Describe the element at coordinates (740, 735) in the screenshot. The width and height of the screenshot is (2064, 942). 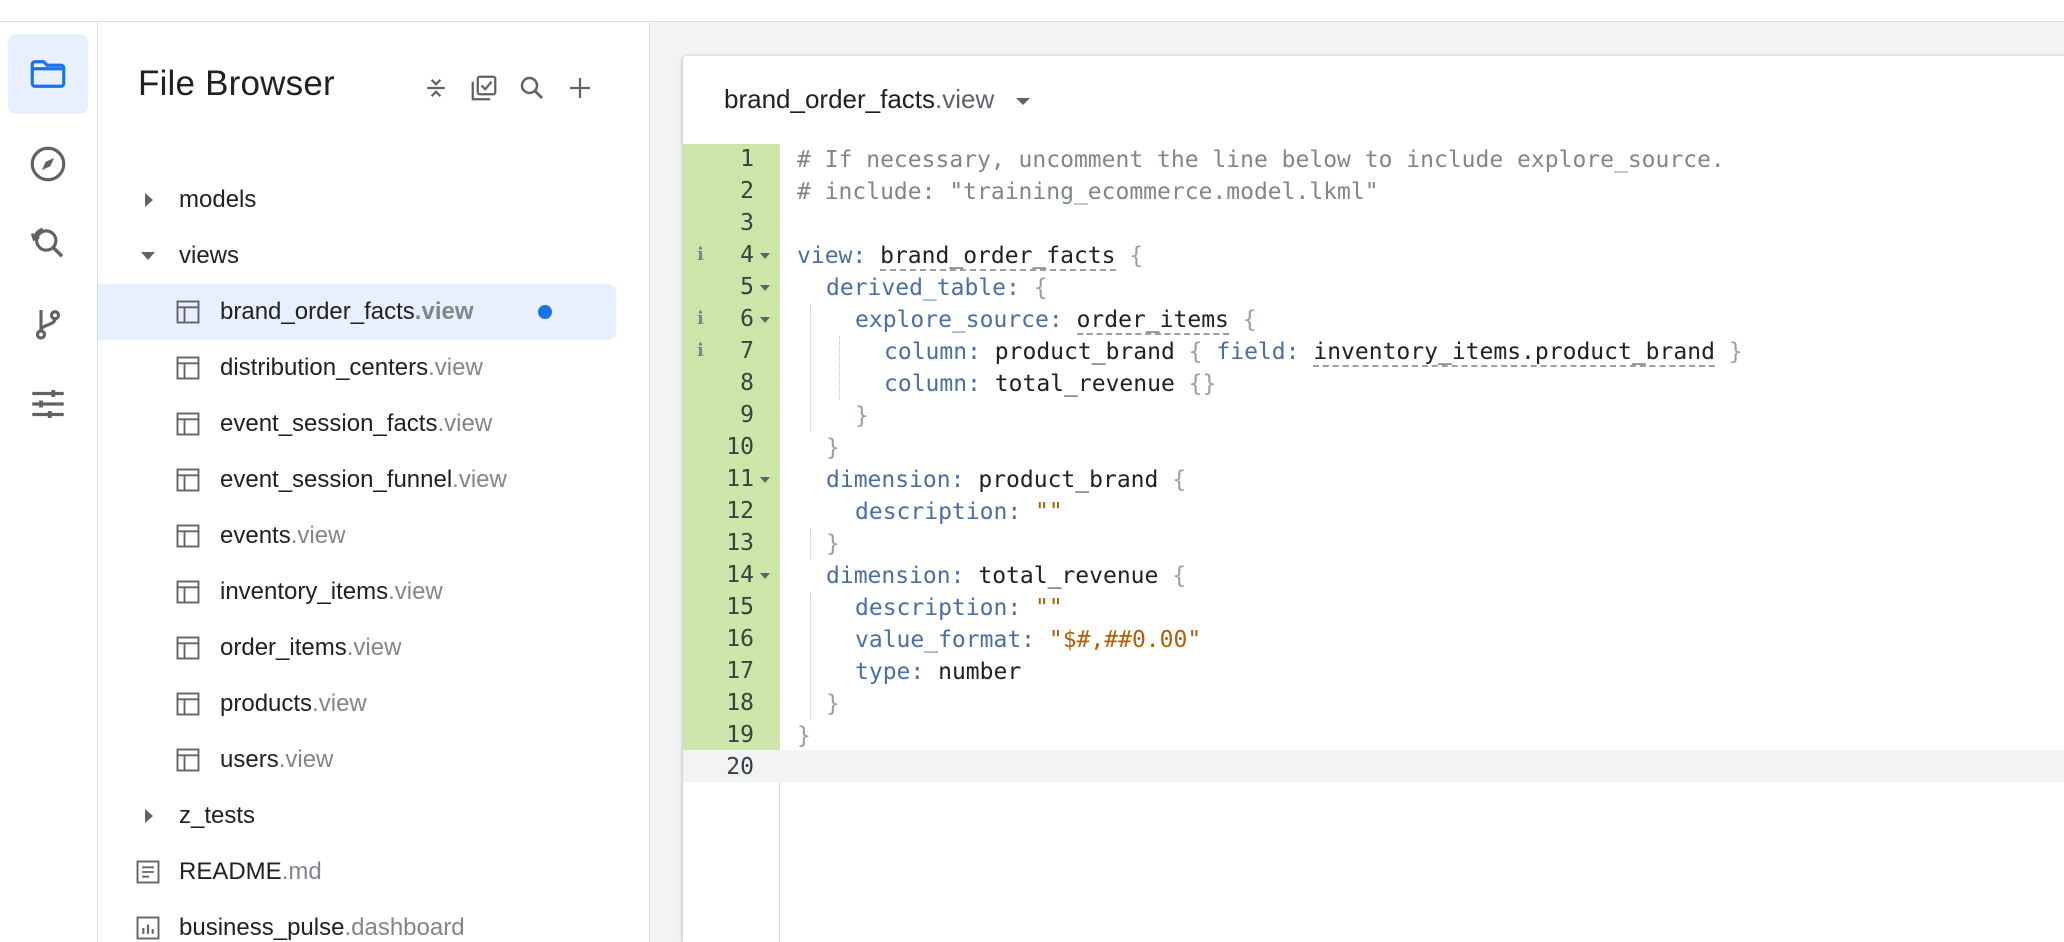
I see `line-number: 19` at that location.